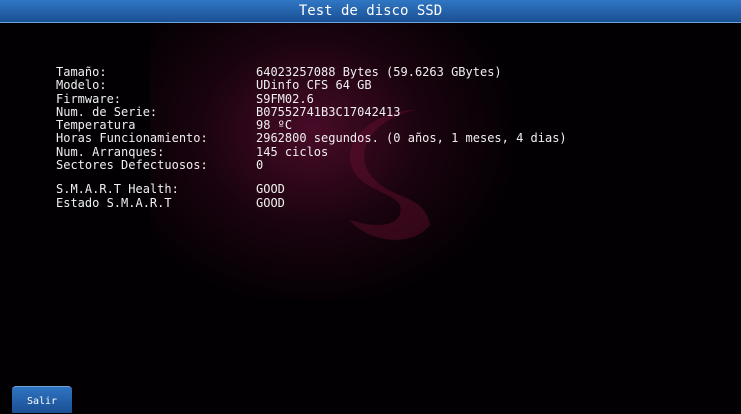  Describe the element at coordinates (285, 98) in the screenshot. I see `info-value: S9FM02.6` at that location.